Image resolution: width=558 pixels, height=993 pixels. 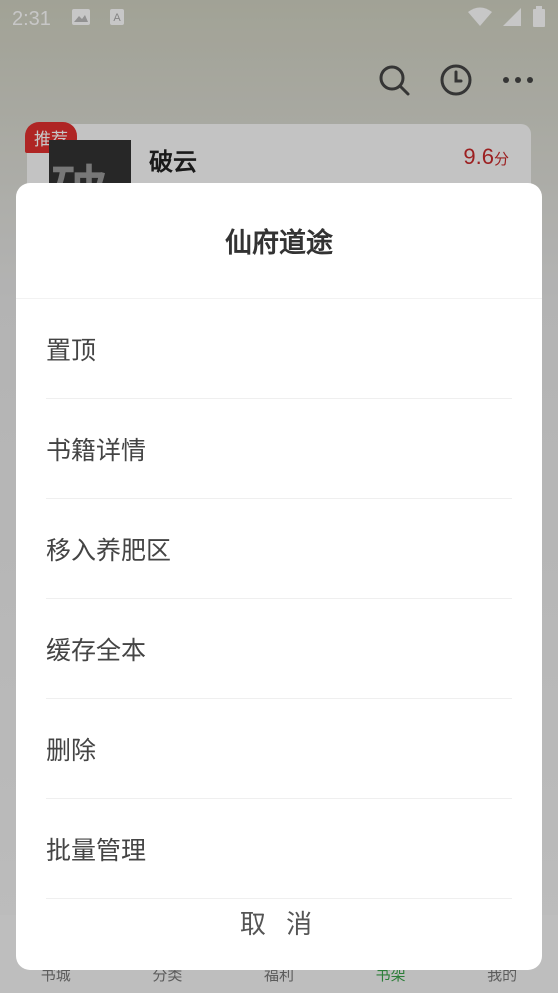 I want to click on menu-item-move-to-fatten-area: 移入养肥区, so click(x=279, y=549).